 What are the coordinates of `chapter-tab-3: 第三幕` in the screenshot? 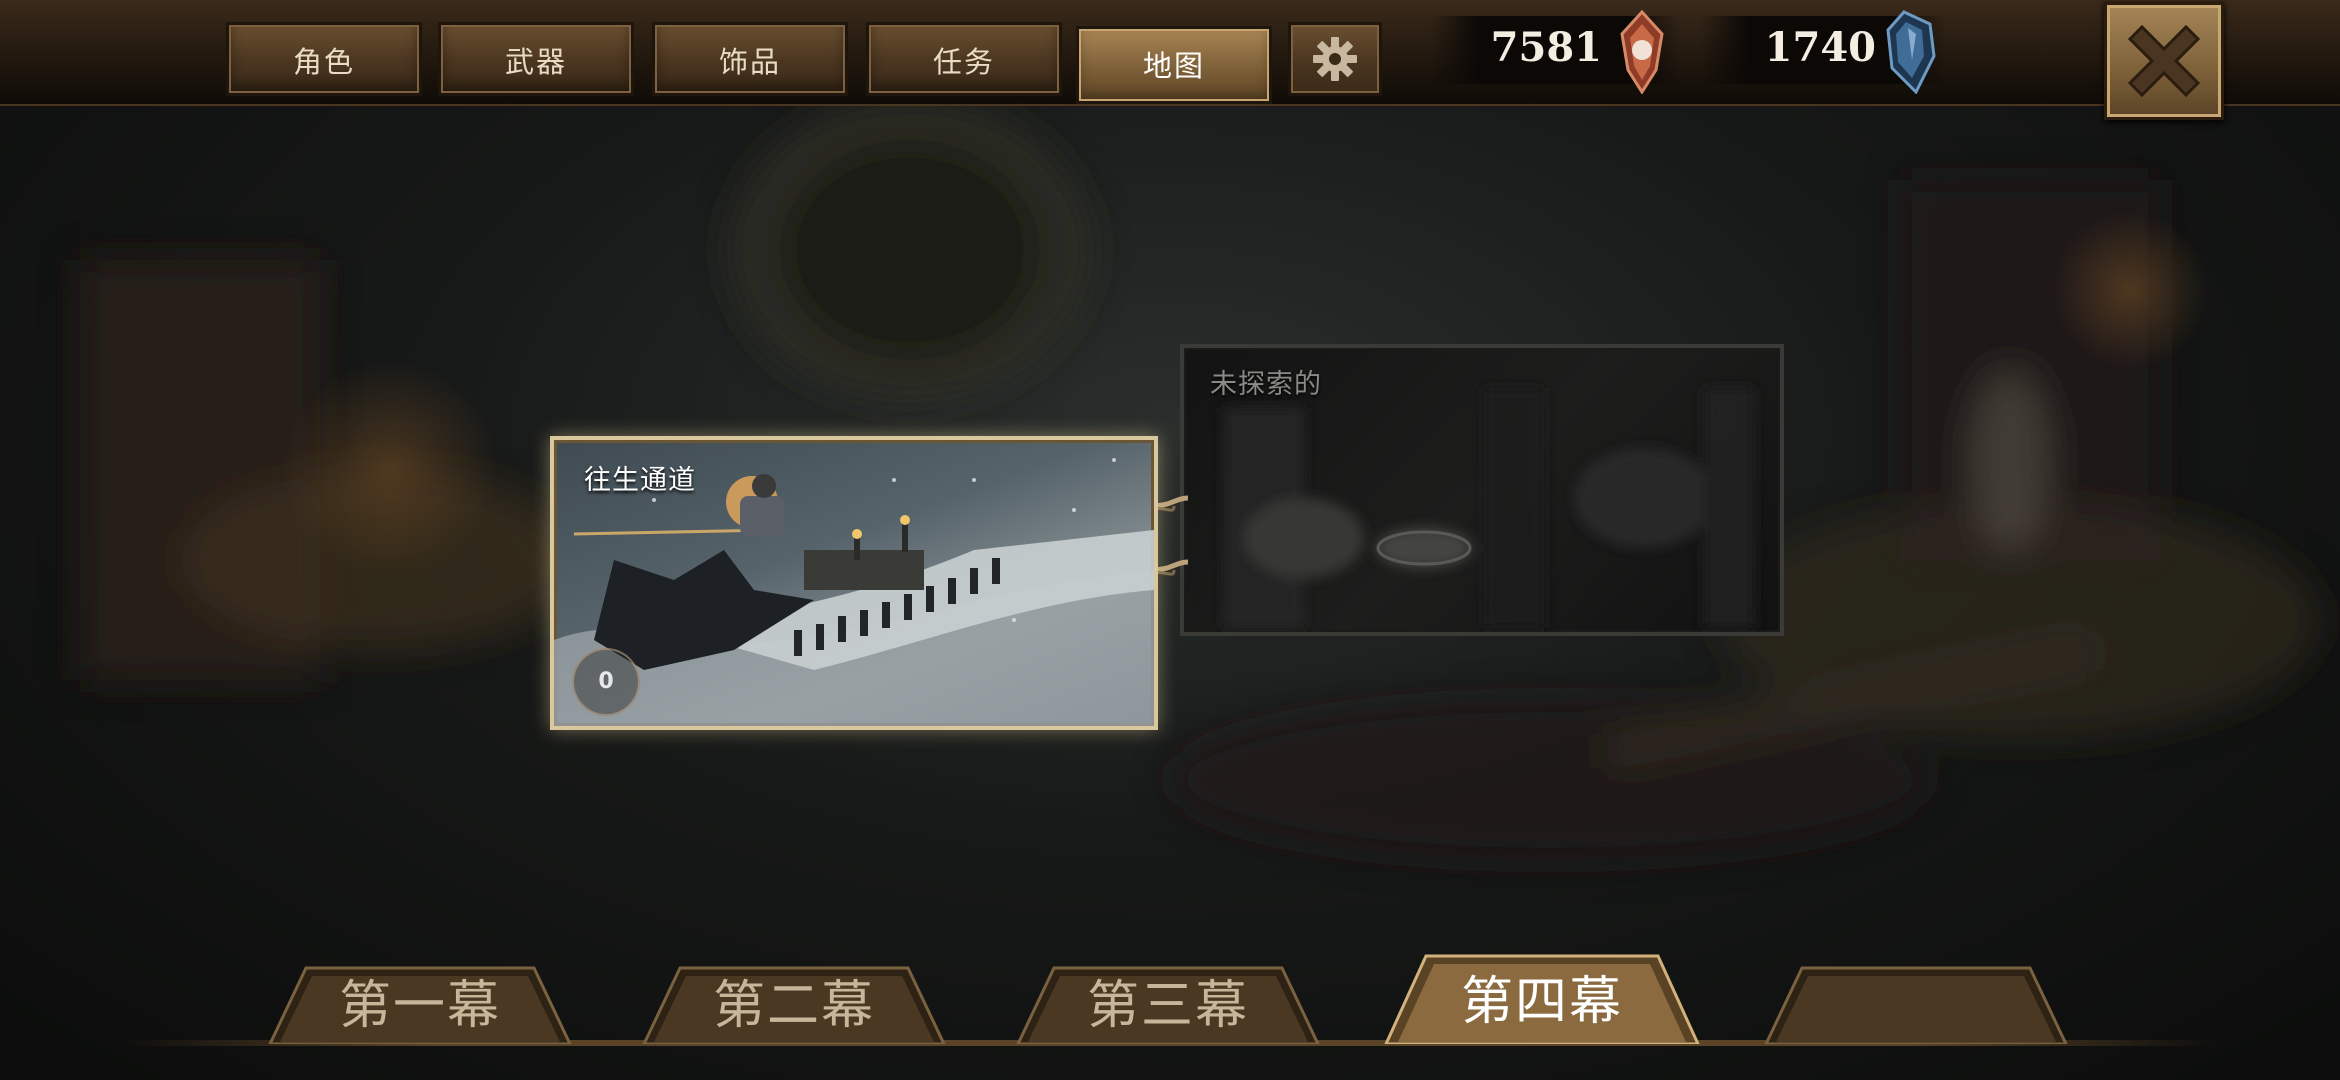 It's located at (1168, 1004).